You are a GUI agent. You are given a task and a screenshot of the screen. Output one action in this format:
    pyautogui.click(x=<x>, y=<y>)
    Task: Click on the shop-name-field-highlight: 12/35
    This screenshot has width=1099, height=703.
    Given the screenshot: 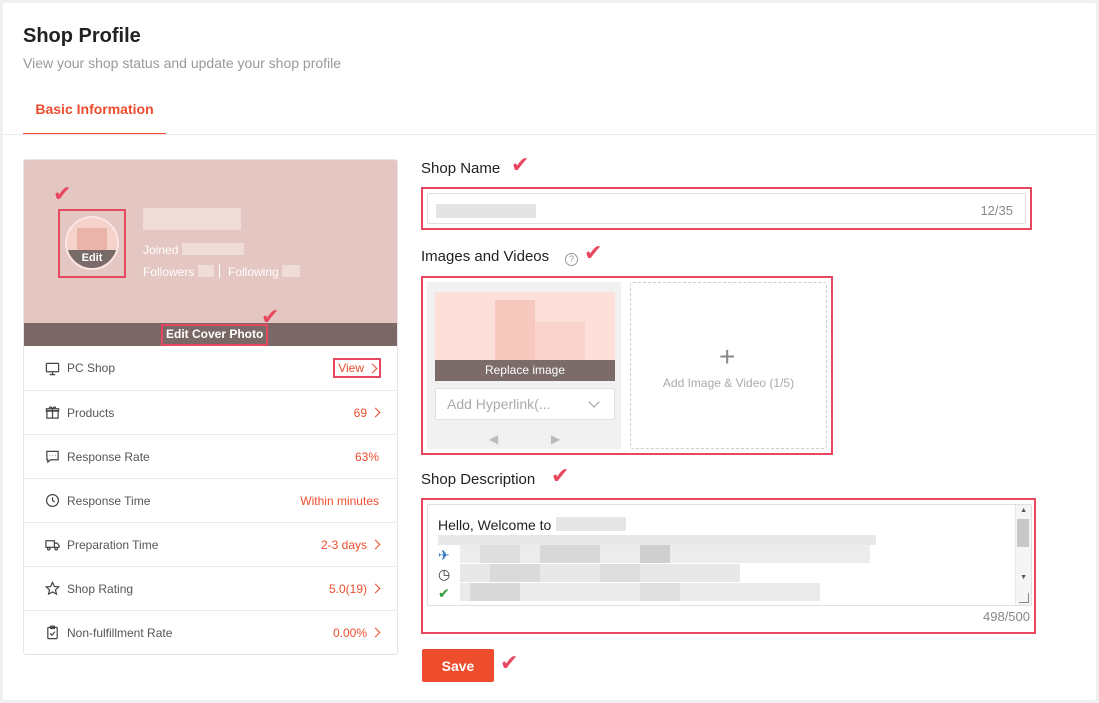 What is the action you would take?
    pyautogui.click(x=726, y=208)
    